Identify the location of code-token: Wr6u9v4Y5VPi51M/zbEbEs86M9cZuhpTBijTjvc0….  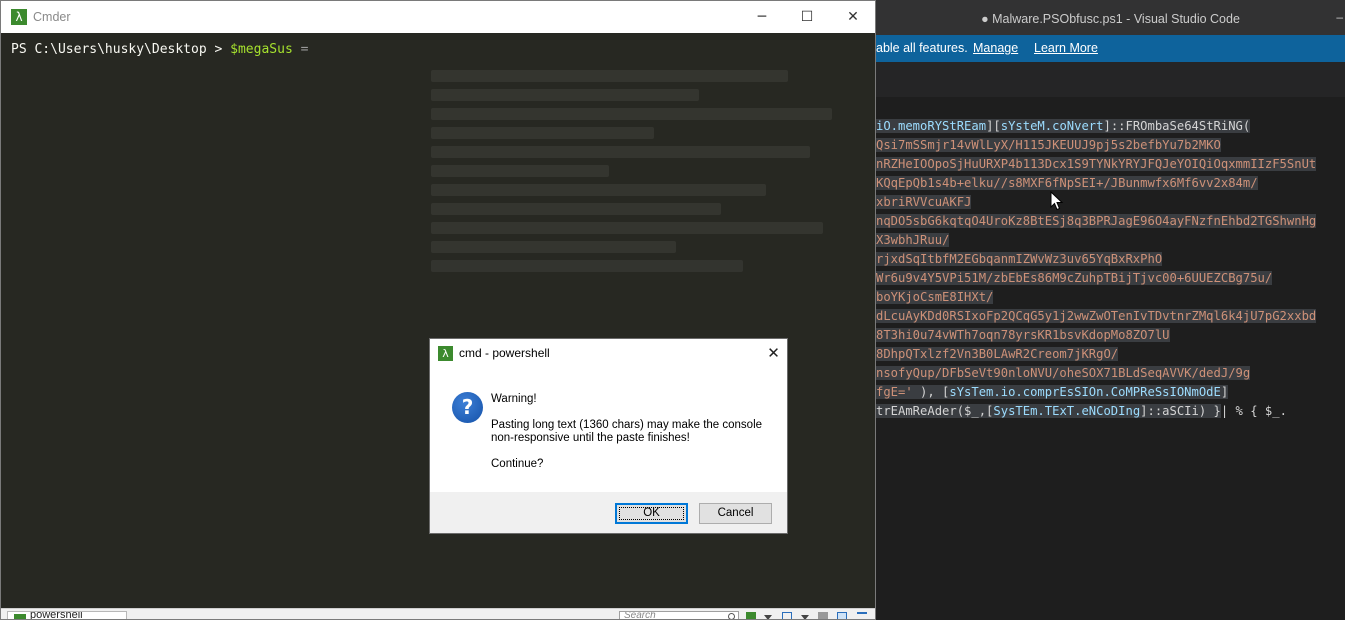
(1074, 278).